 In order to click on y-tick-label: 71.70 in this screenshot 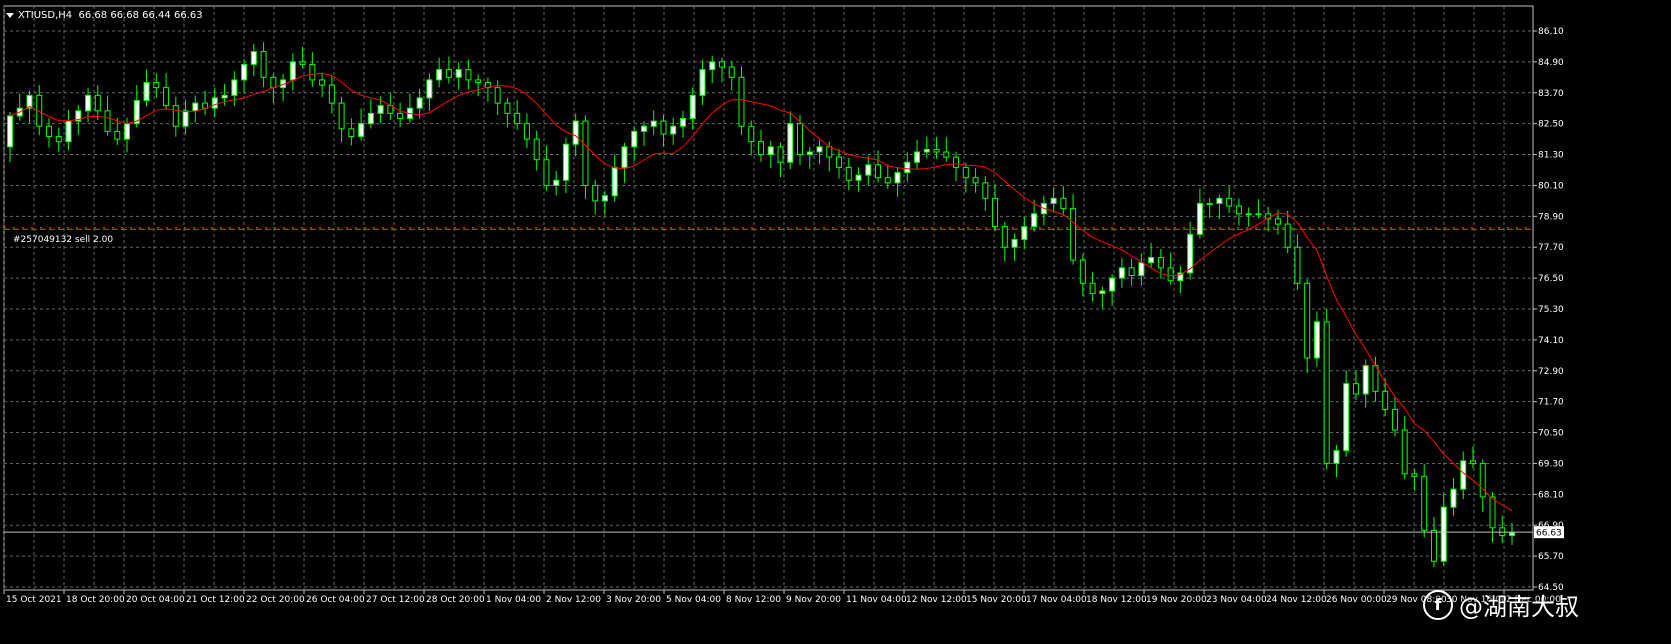, I will do `click(1551, 403)`.